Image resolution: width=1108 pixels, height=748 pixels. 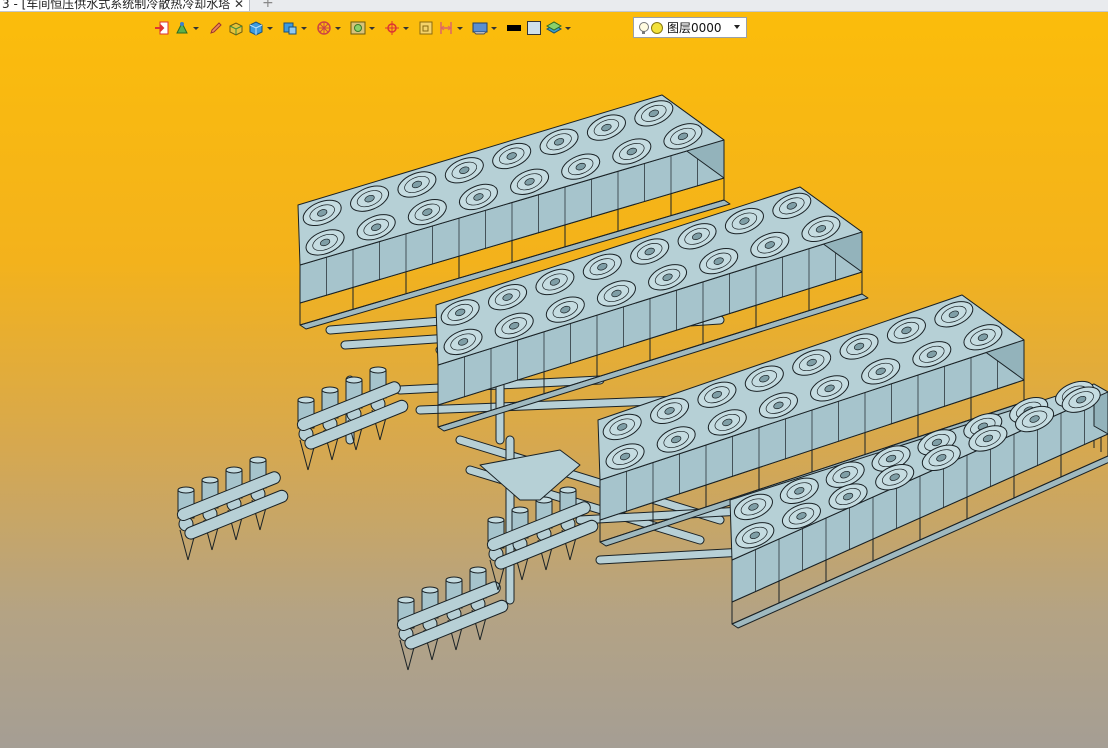 What do you see at coordinates (737, 27) in the screenshot?
I see `layer-dropdown-icon` at bounding box center [737, 27].